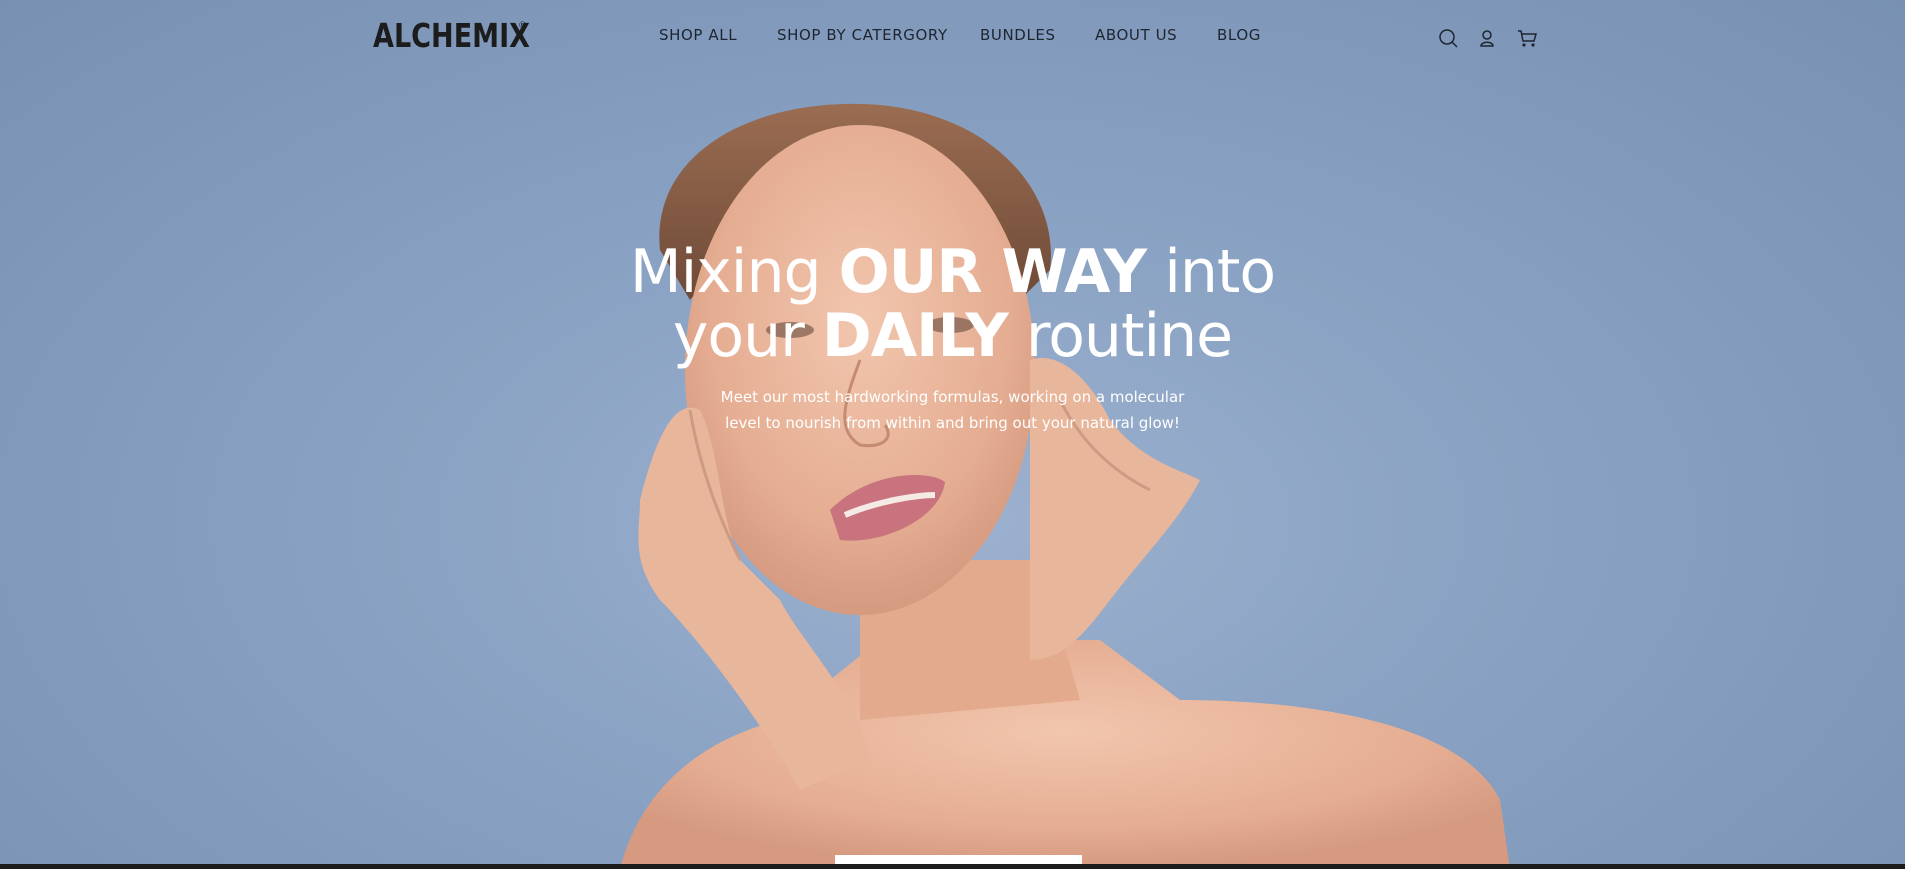  I want to click on hero-headline: Mixing OUR WAY into your DAILY routine, so click(952, 304).